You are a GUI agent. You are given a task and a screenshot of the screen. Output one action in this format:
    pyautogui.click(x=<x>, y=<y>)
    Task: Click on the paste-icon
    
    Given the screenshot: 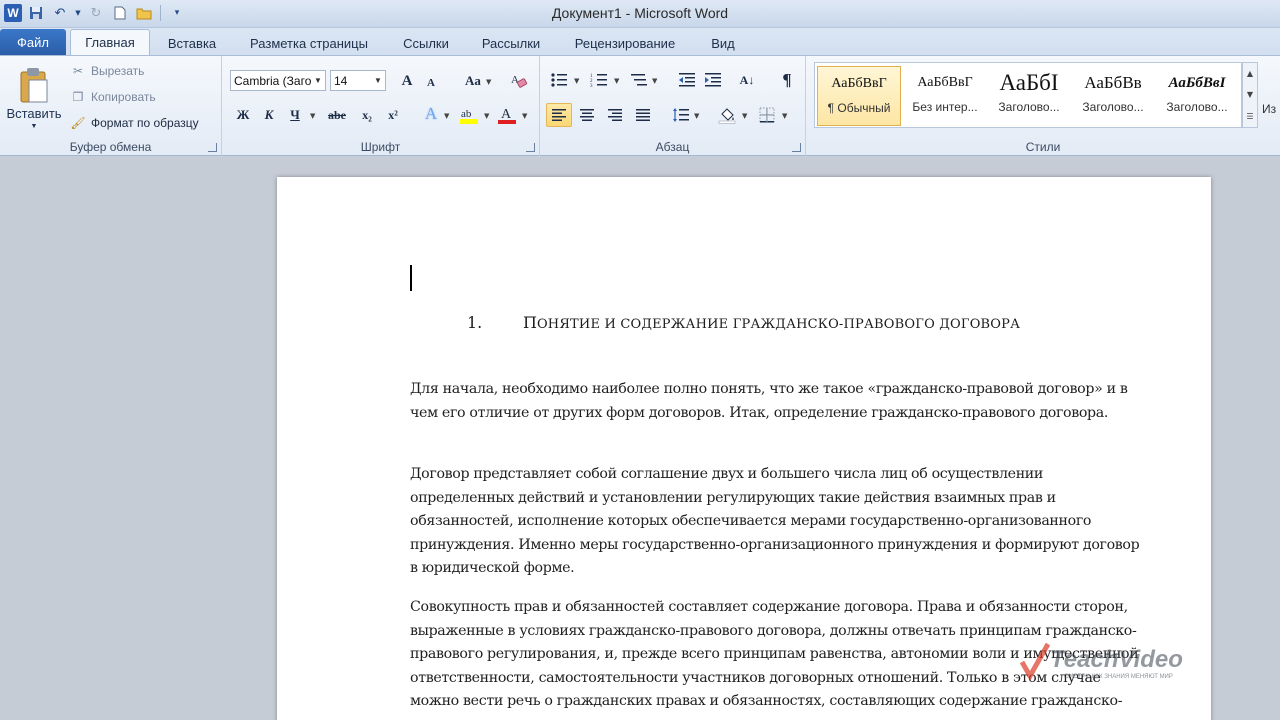 What is the action you would take?
    pyautogui.click(x=34, y=85)
    